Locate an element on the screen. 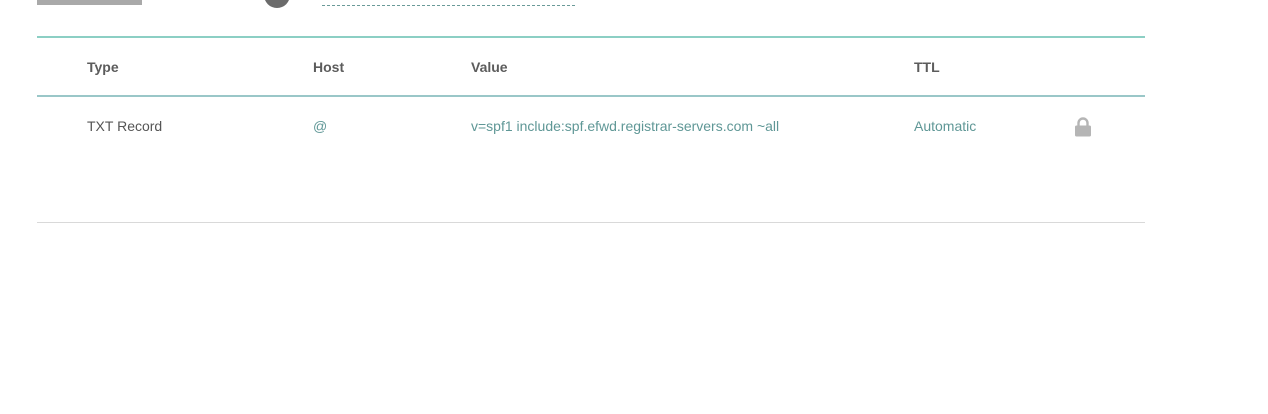 Image resolution: width=1268 pixels, height=414 pixels. record-host: @ is located at coordinates (320, 126).